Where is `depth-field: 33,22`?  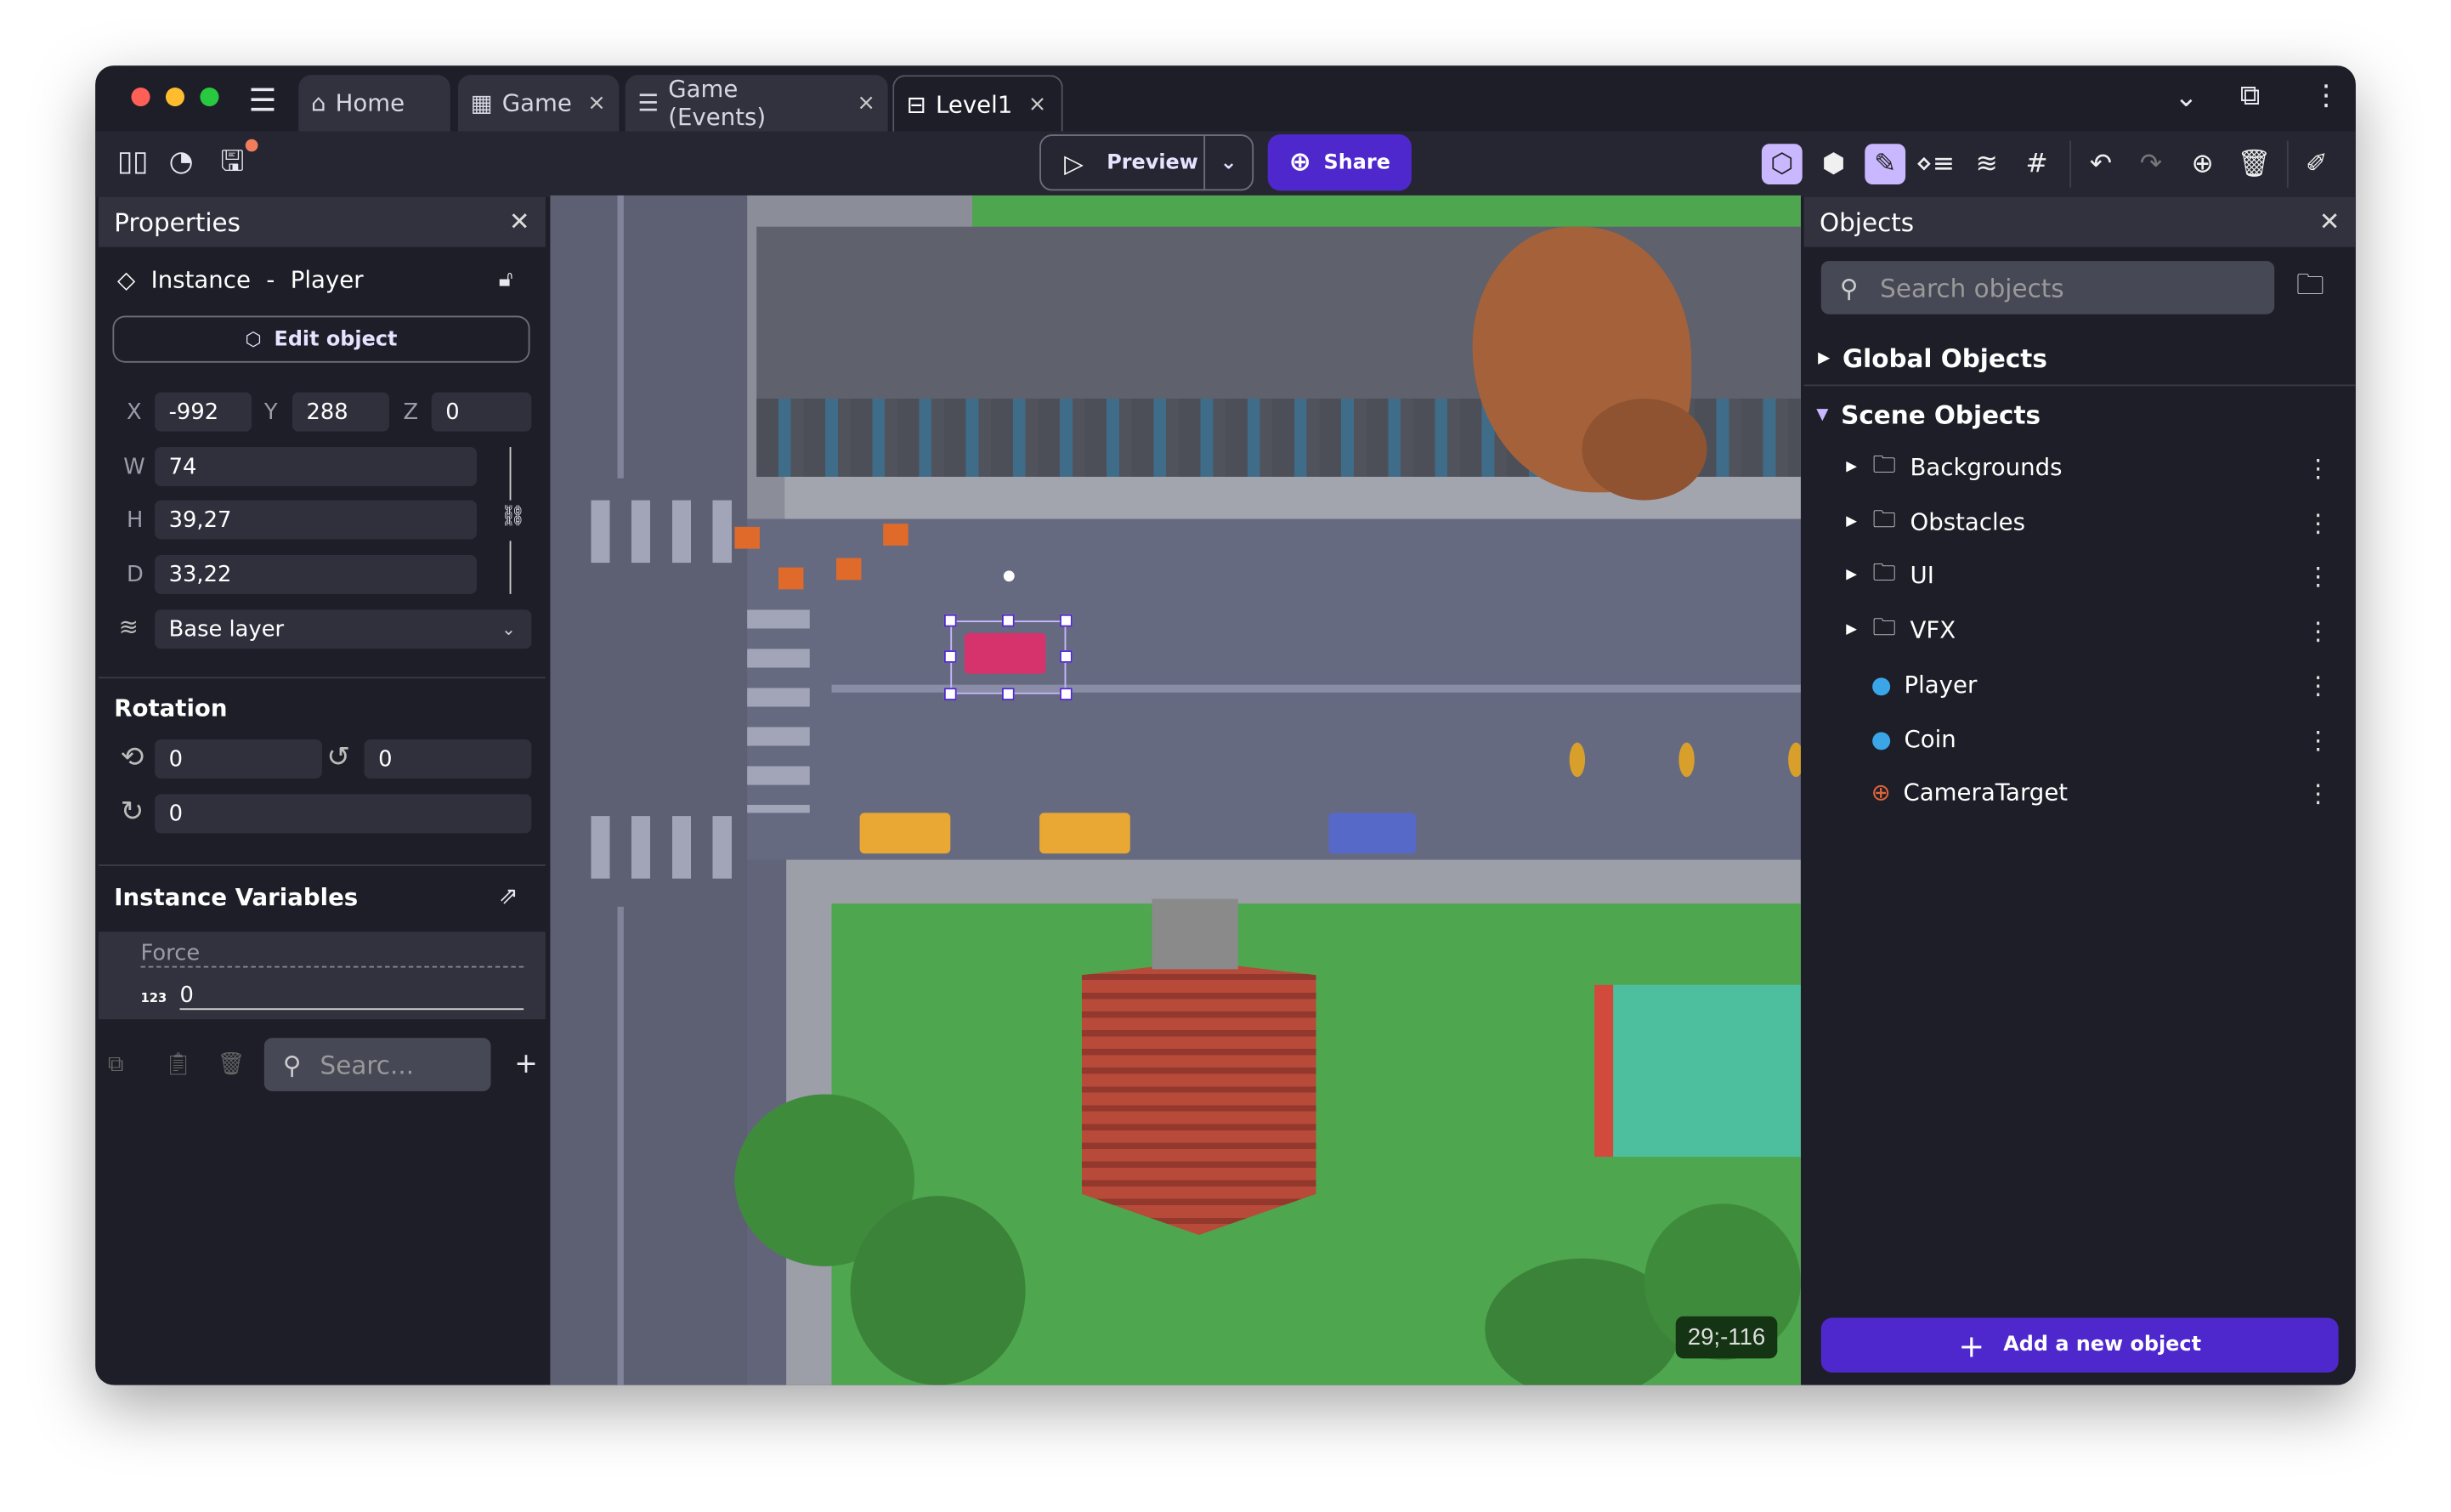 depth-field: 33,22 is located at coordinates (316, 574).